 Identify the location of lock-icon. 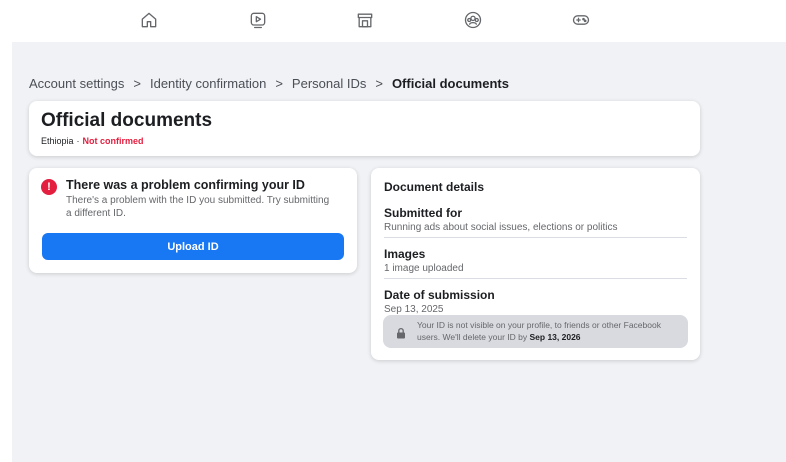
(401, 332).